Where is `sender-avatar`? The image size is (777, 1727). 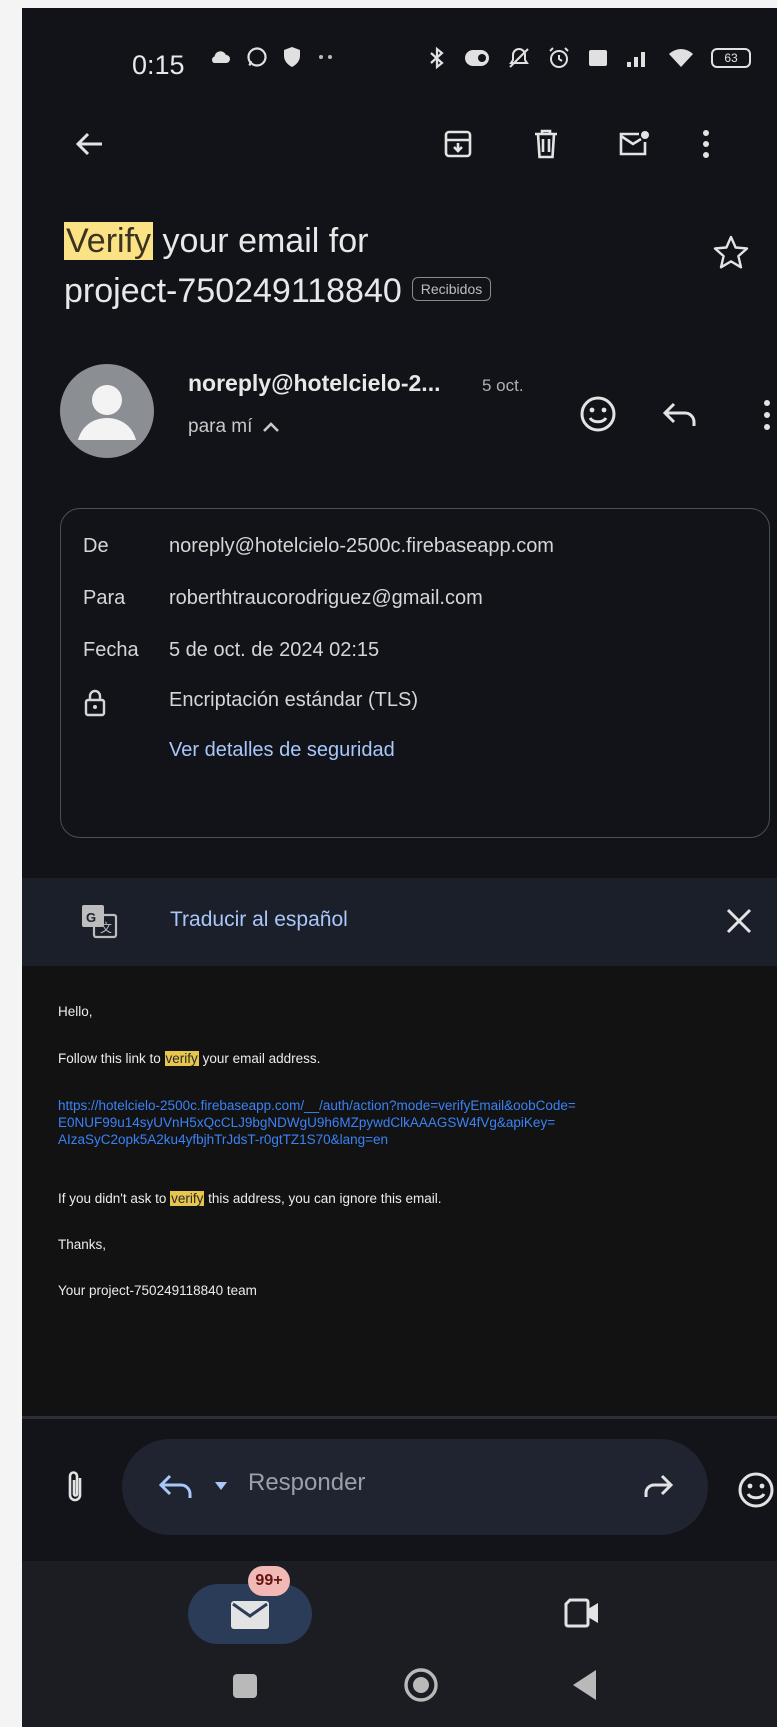 sender-avatar is located at coordinates (107, 411).